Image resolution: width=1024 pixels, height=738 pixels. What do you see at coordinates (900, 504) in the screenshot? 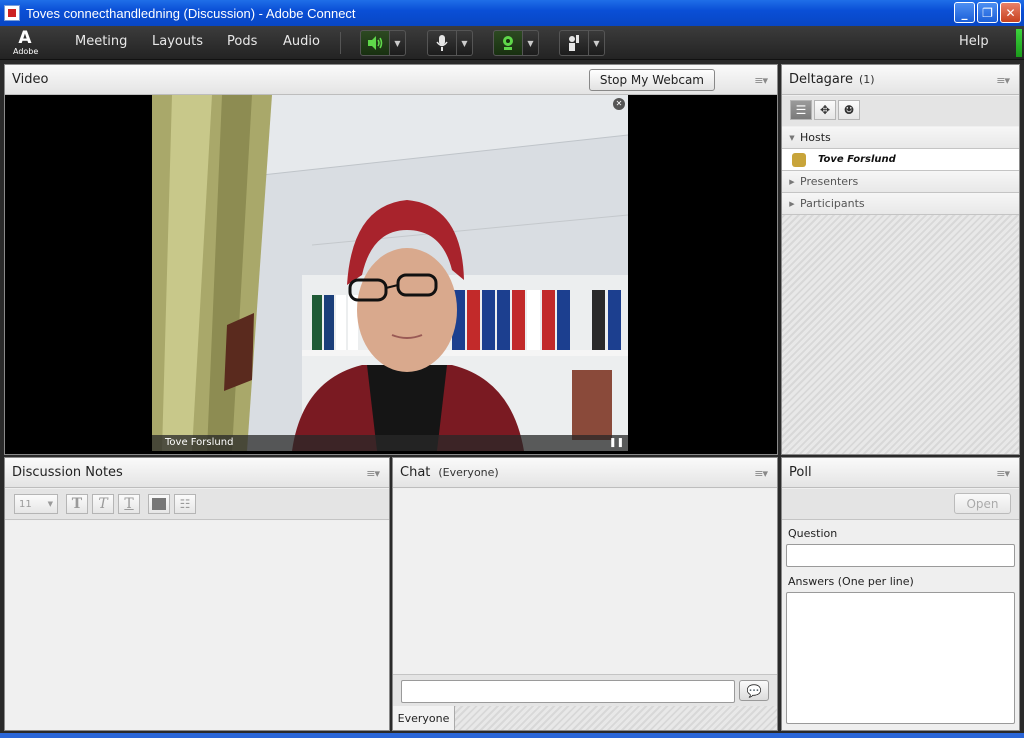
I see `poll-toolbar: Open` at bounding box center [900, 504].